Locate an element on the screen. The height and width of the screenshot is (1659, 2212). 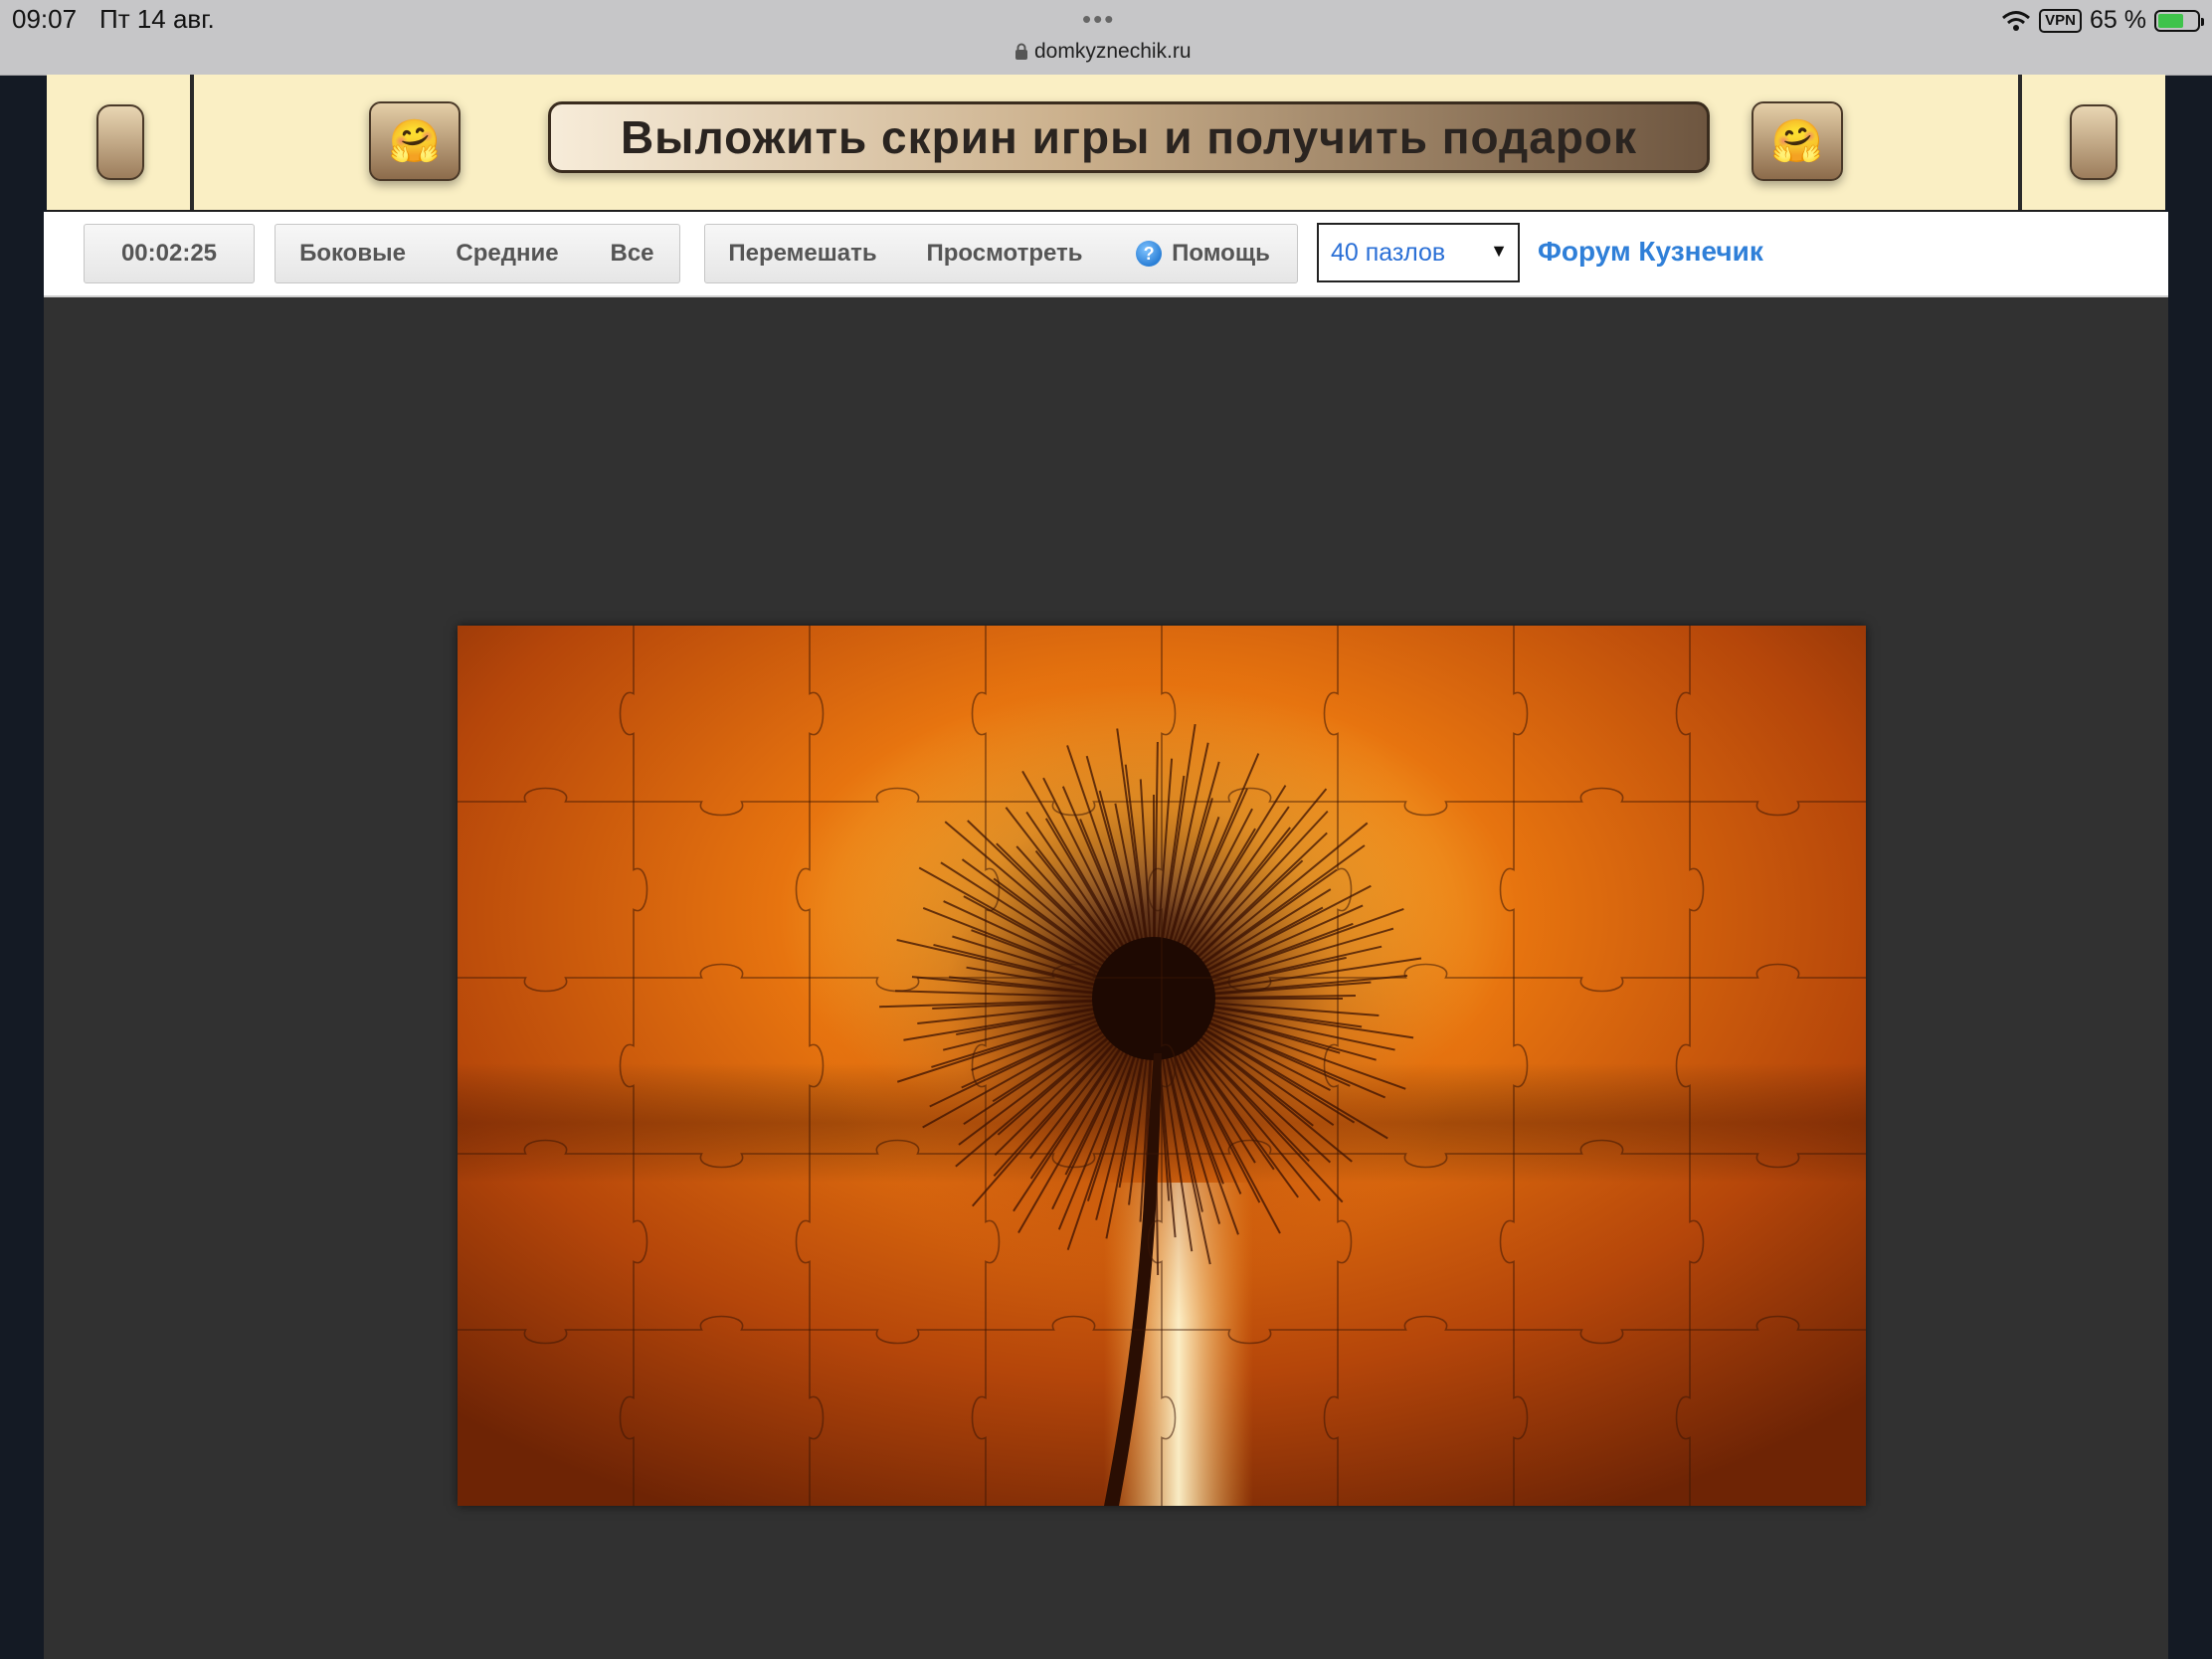
vpn-badge: VPN is located at coordinates (2061, 20).